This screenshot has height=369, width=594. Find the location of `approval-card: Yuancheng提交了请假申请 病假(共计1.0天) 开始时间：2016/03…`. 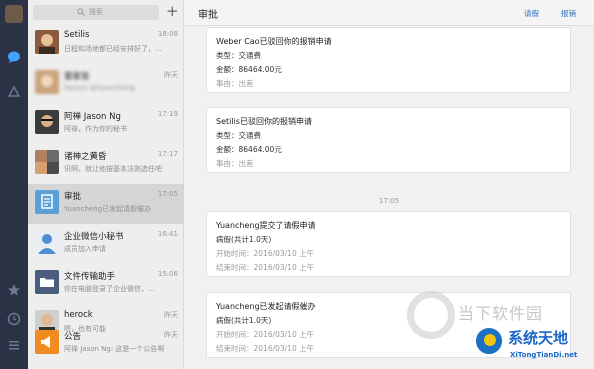

approval-card: Yuancheng提交了请假申请 病假(共计1.0天) 开始时间：2016/03… is located at coordinates (388, 244).